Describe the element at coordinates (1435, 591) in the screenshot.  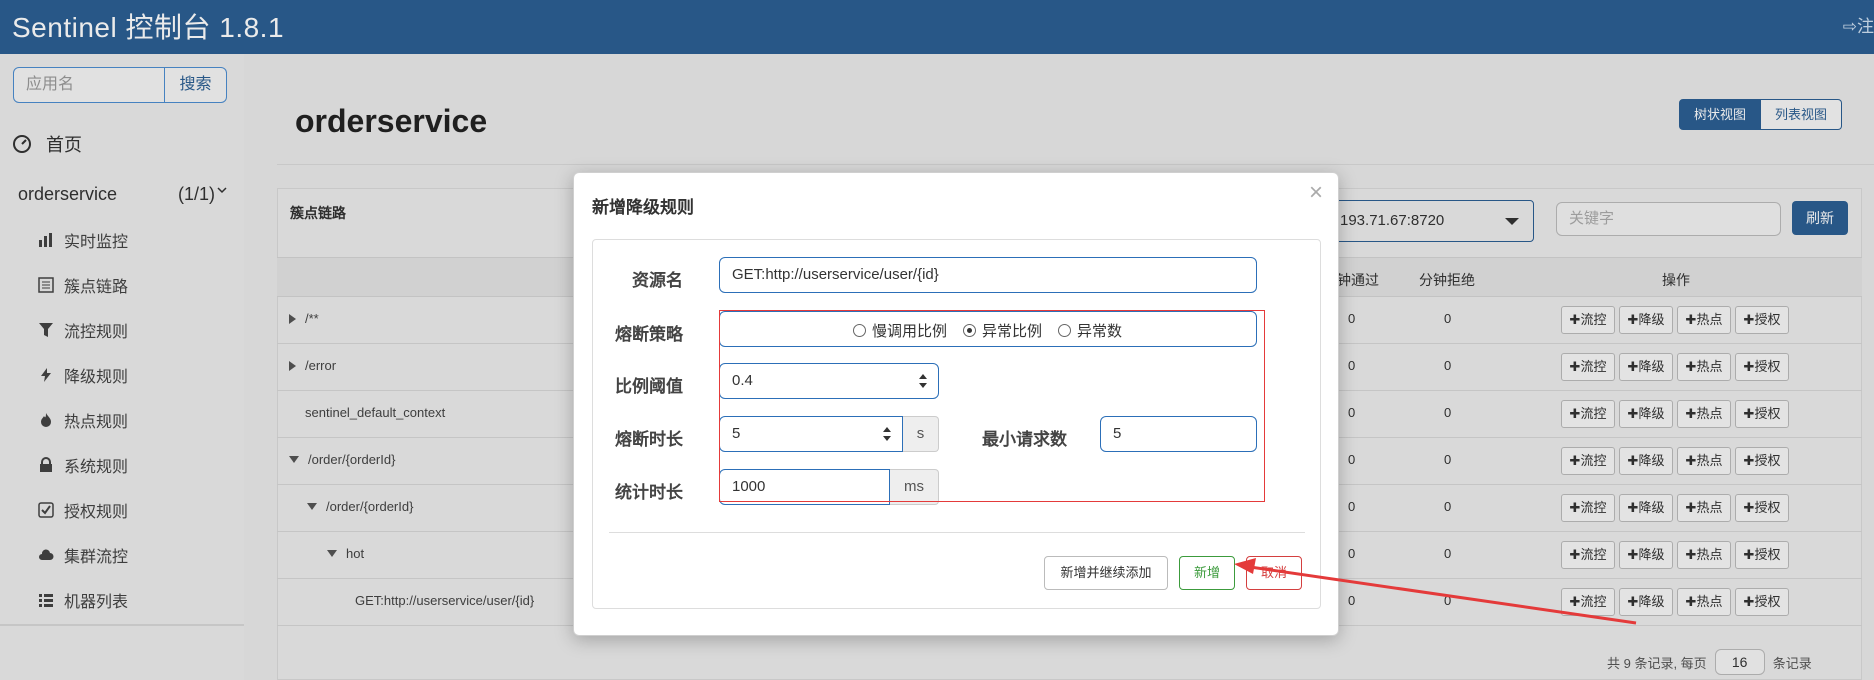
I see `annotation-arrow` at that location.